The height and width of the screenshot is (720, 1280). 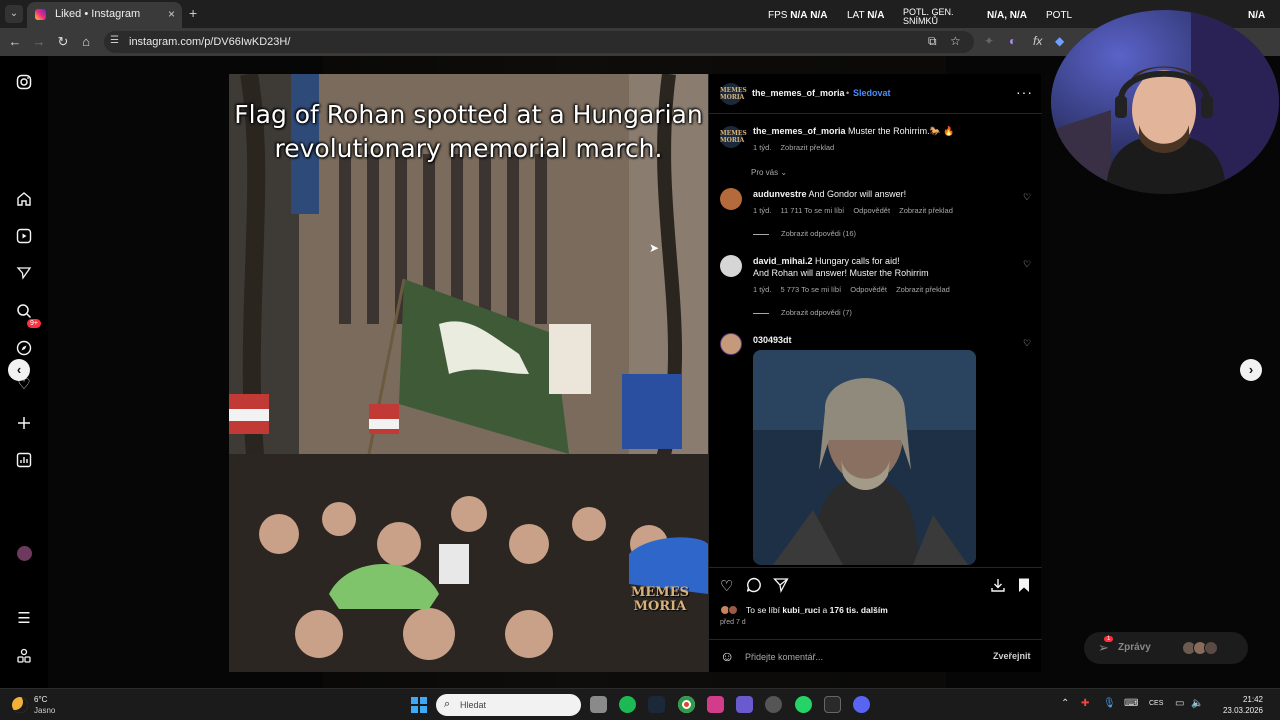 I want to click on view-replies-link: Zobrazit odpovědi (16), so click(x=804, y=233).